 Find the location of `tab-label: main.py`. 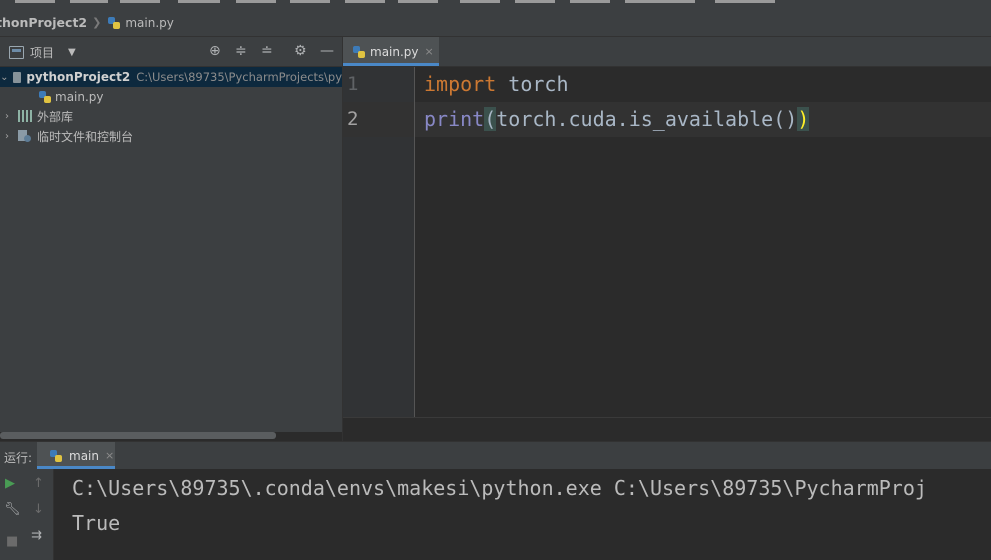

tab-label: main.py is located at coordinates (394, 51).